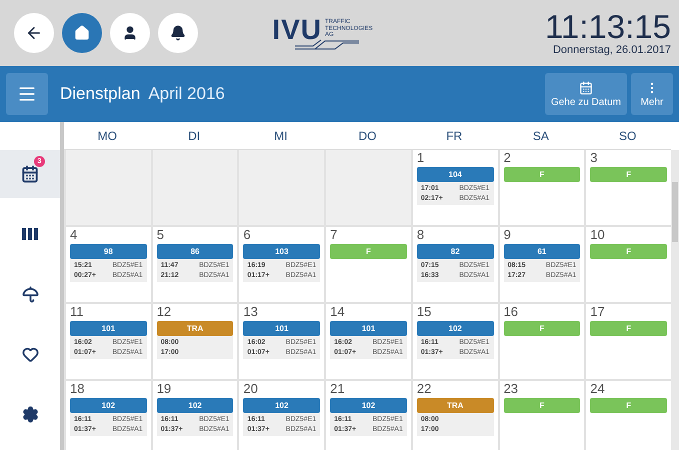 The height and width of the screenshot is (450, 679). I want to click on home-icon, so click(82, 33).